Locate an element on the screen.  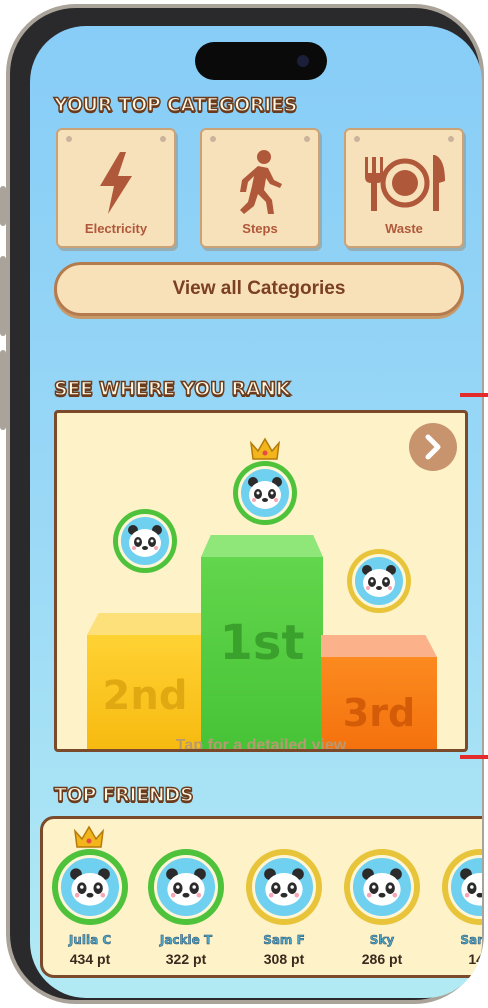
podium-first-avatar is located at coordinates (265, 493).